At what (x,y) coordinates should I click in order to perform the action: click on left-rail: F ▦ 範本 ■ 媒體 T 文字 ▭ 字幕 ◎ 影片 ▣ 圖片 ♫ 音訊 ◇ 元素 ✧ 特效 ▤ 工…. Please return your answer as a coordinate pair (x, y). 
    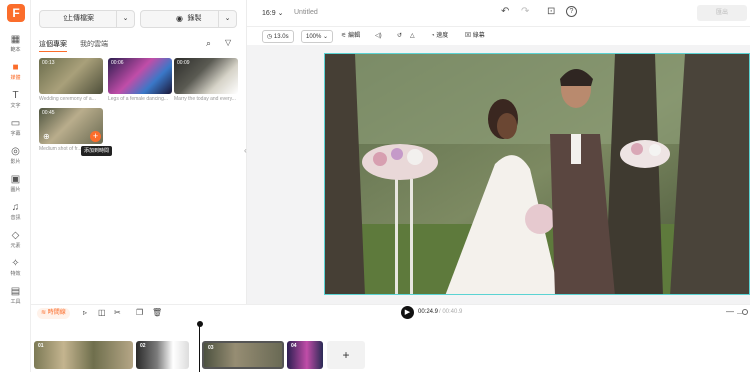
    Looking at the image, I should click on (15, 186).